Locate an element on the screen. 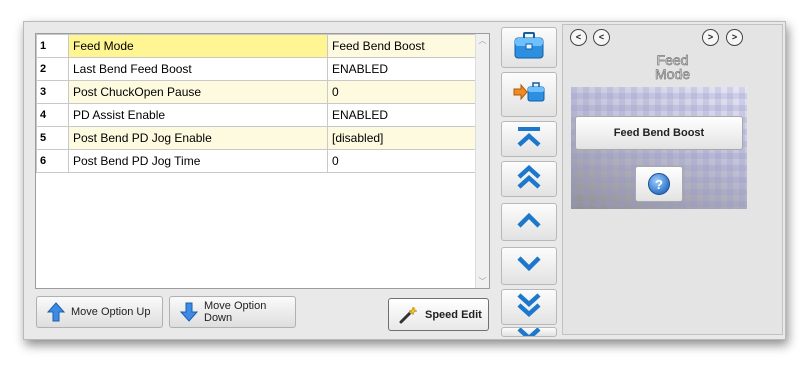 Image resolution: width=800 pixels, height=375 pixels. option-name: Feed Mode is located at coordinates (198, 46).